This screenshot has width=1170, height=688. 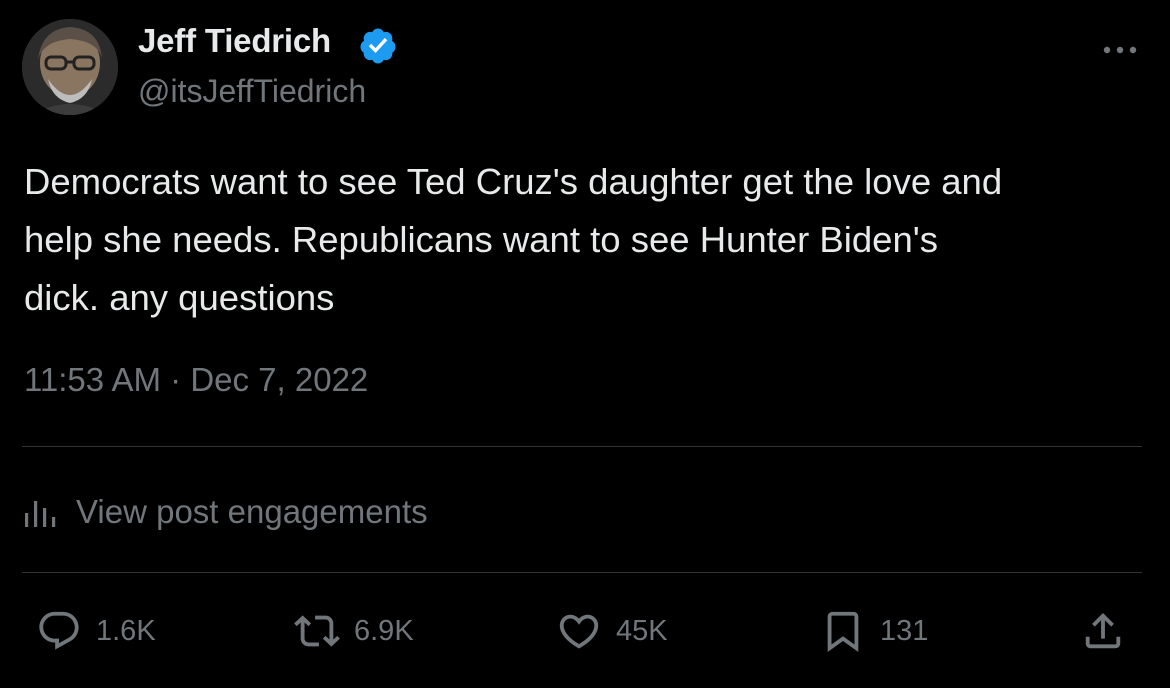 I want to click on repost-count: 6.9K, so click(x=384, y=630).